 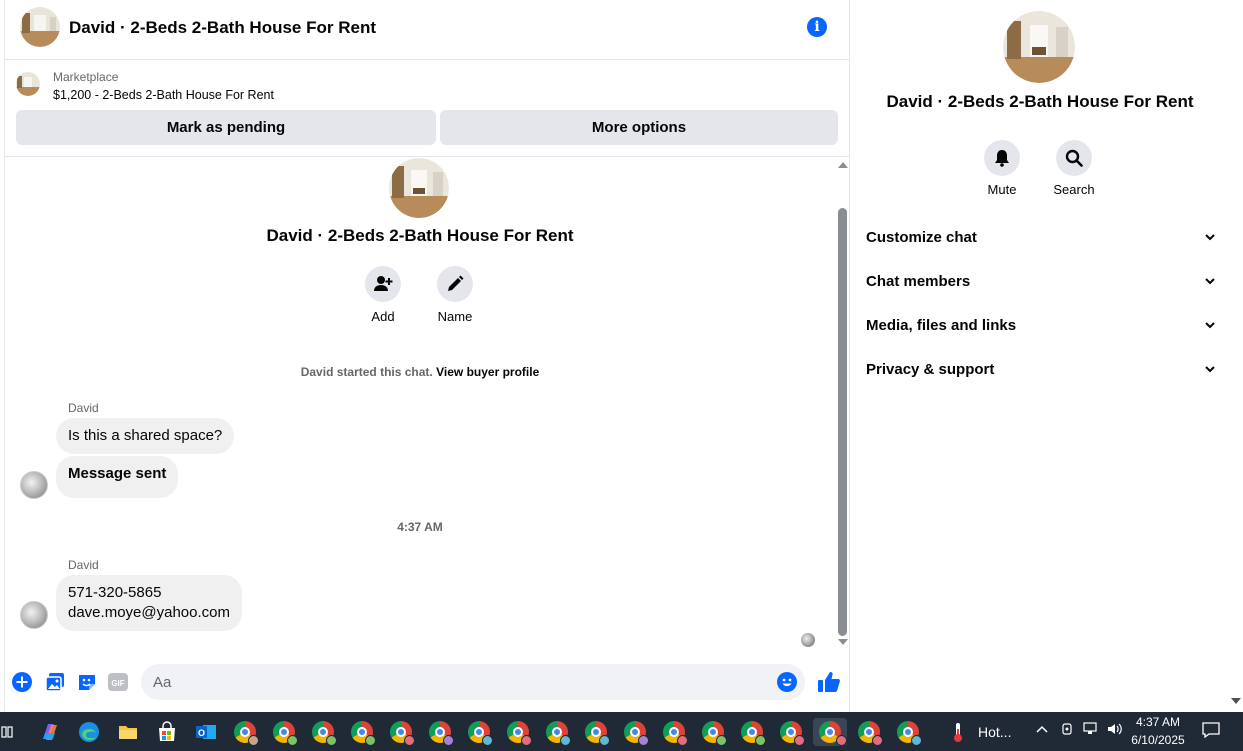 I want to click on svg-text: O, so click(x=201, y=733).